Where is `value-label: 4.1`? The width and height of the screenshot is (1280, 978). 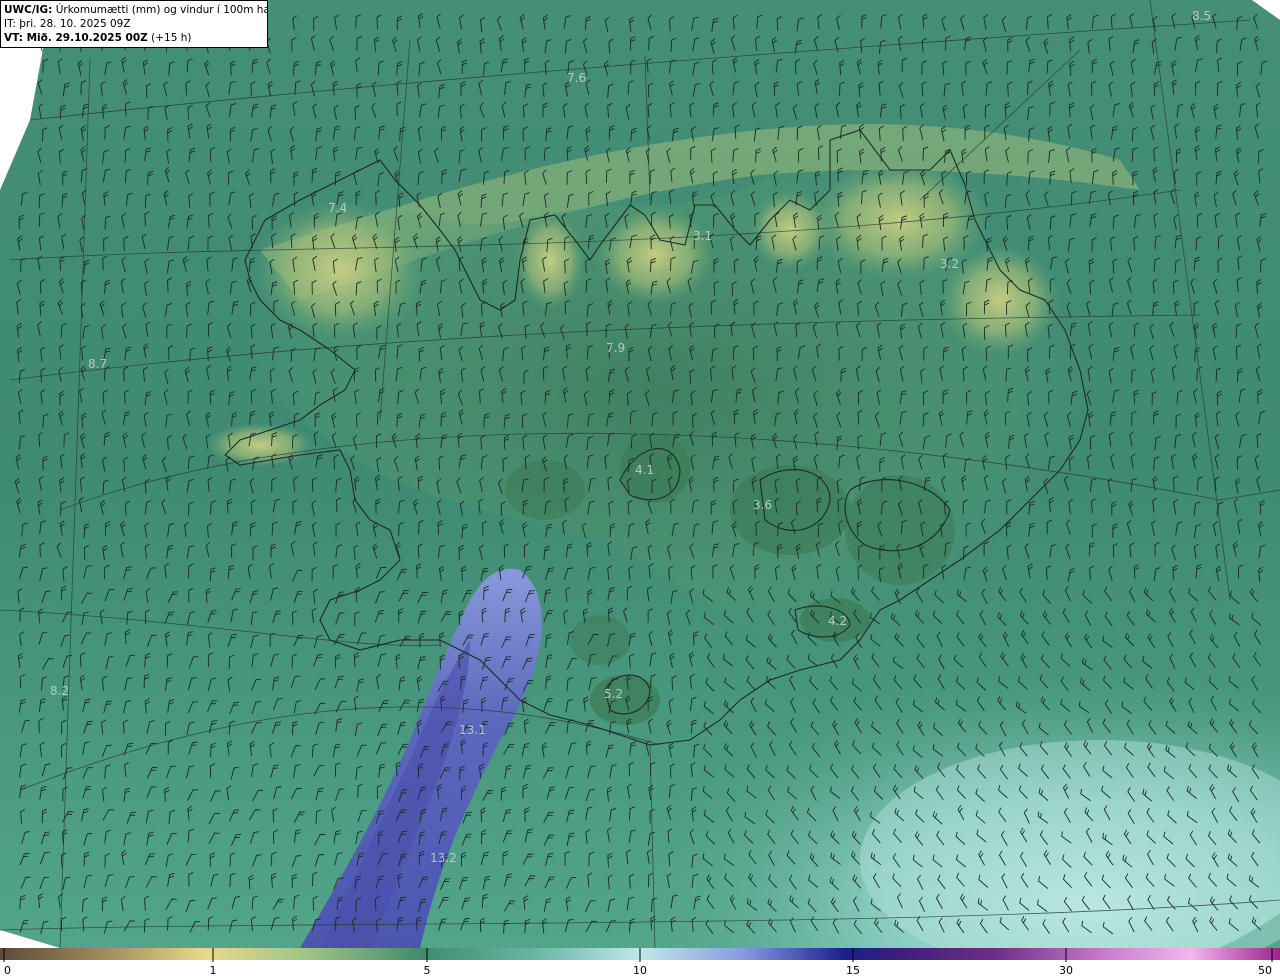
value-label: 4.1 is located at coordinates (644, 470).